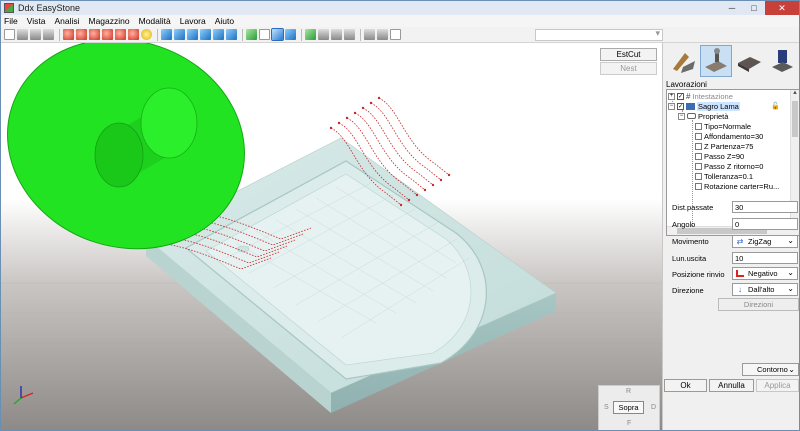 This screenshot has height=431, width=800. I want to click on select-icon, so click(68, 34).